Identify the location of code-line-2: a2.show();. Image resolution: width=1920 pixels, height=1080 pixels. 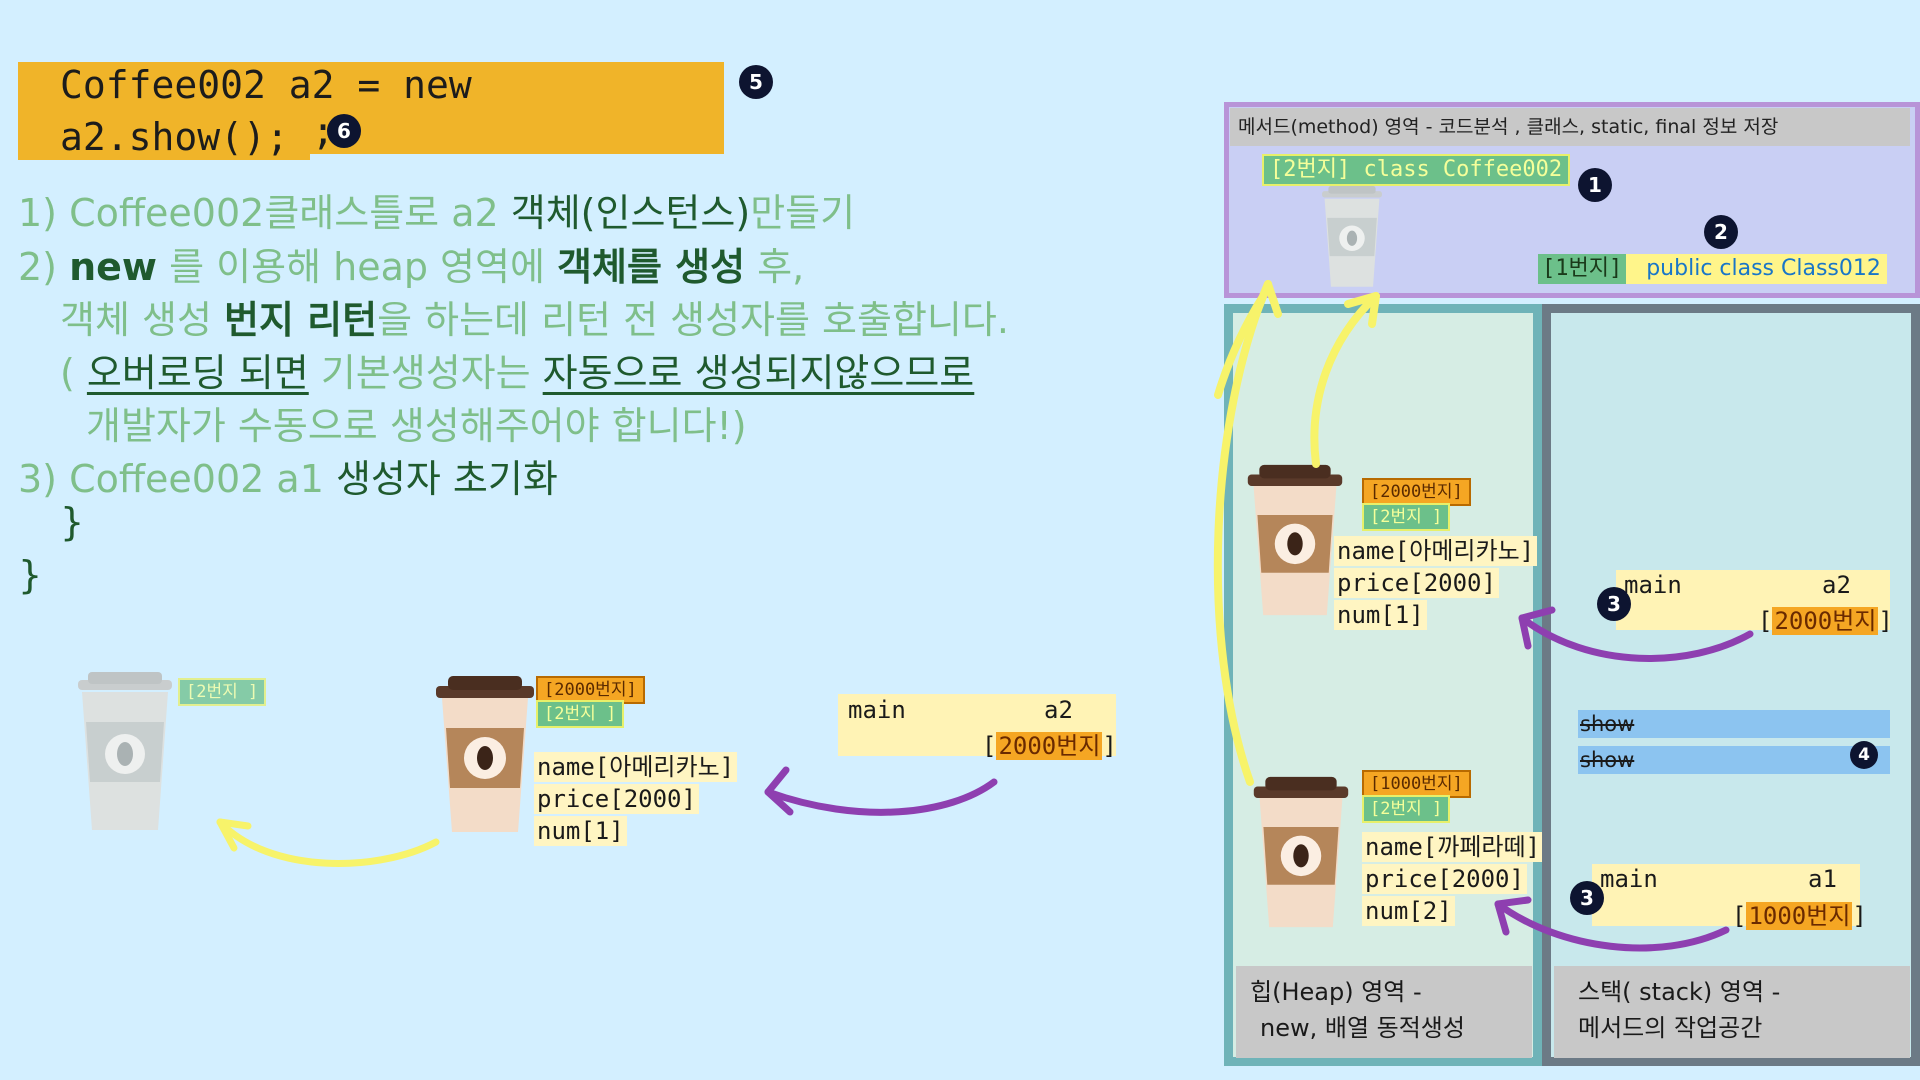
(164, 137).